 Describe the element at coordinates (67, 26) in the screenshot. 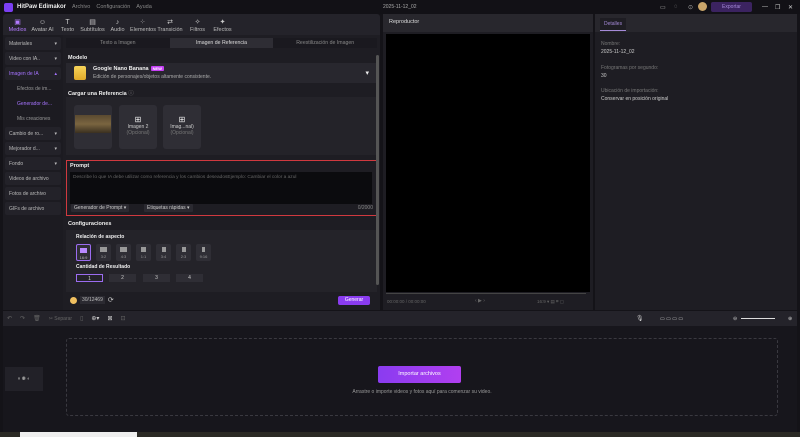

I see `tool-texto: T Texto` at that location.